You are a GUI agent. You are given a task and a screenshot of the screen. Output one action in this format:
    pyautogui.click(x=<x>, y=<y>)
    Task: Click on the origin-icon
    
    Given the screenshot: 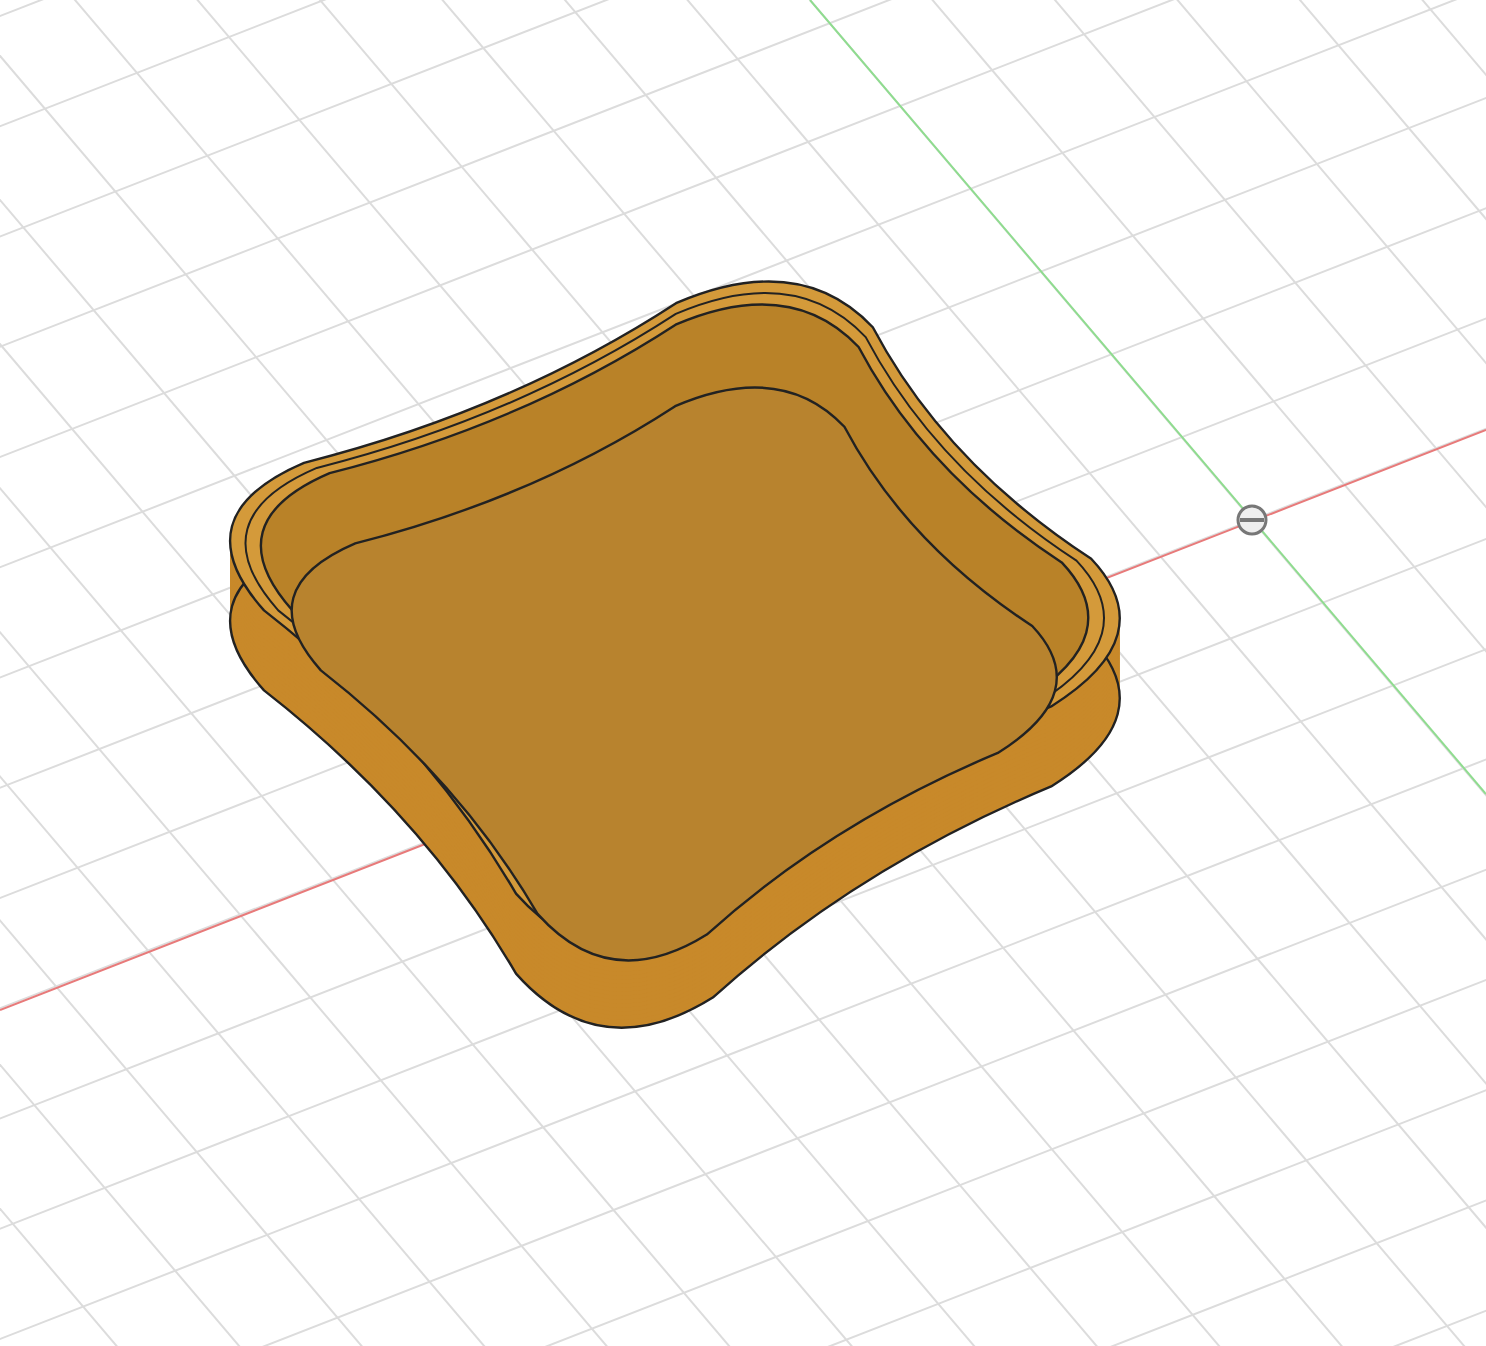 What is the action you would take?
    pyautogui.click(x=1252, y=520)
    